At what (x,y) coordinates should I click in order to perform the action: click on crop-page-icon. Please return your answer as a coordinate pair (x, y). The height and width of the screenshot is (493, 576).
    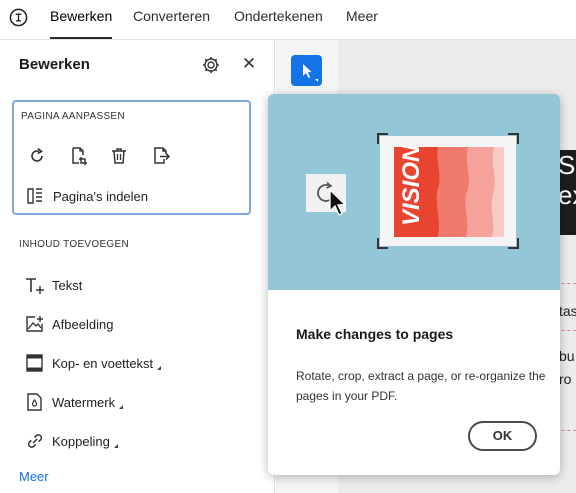
    Looking at the image, I should click on (79, 156).